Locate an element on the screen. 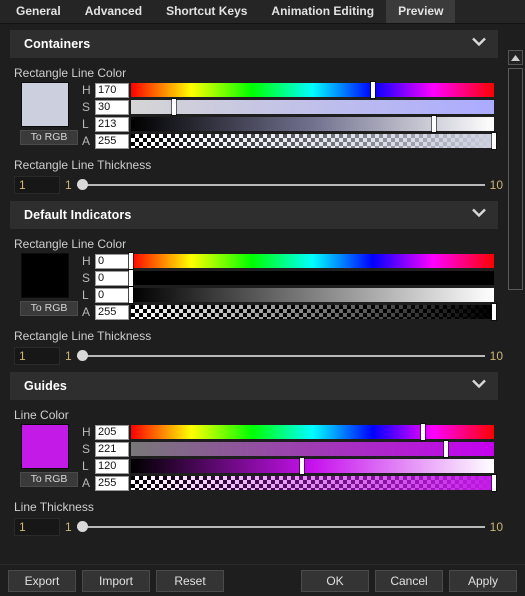  tab-preview: Preview is located at coordinates (421, 11).